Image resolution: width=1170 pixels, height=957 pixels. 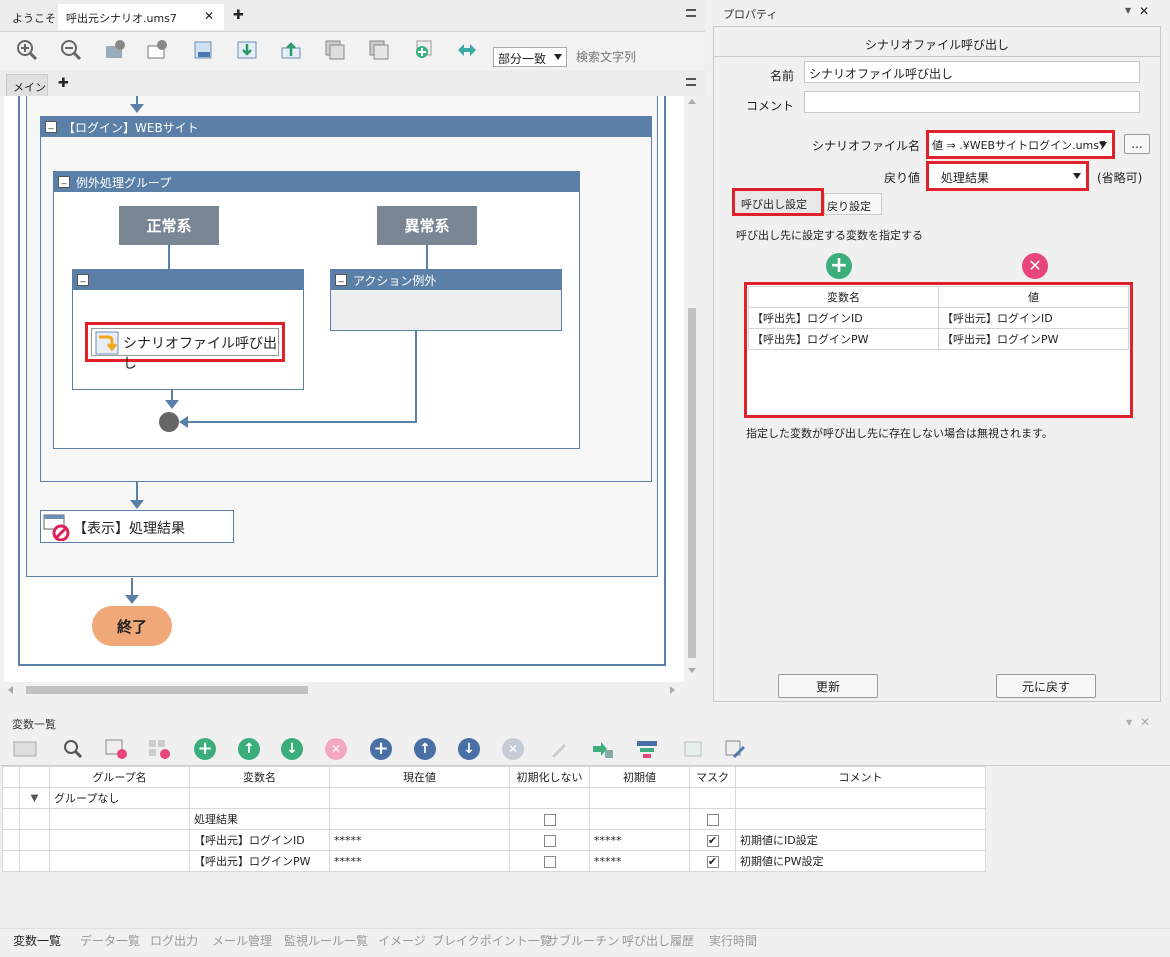 I want to click on tools-icon, so click(x=735, y=749).